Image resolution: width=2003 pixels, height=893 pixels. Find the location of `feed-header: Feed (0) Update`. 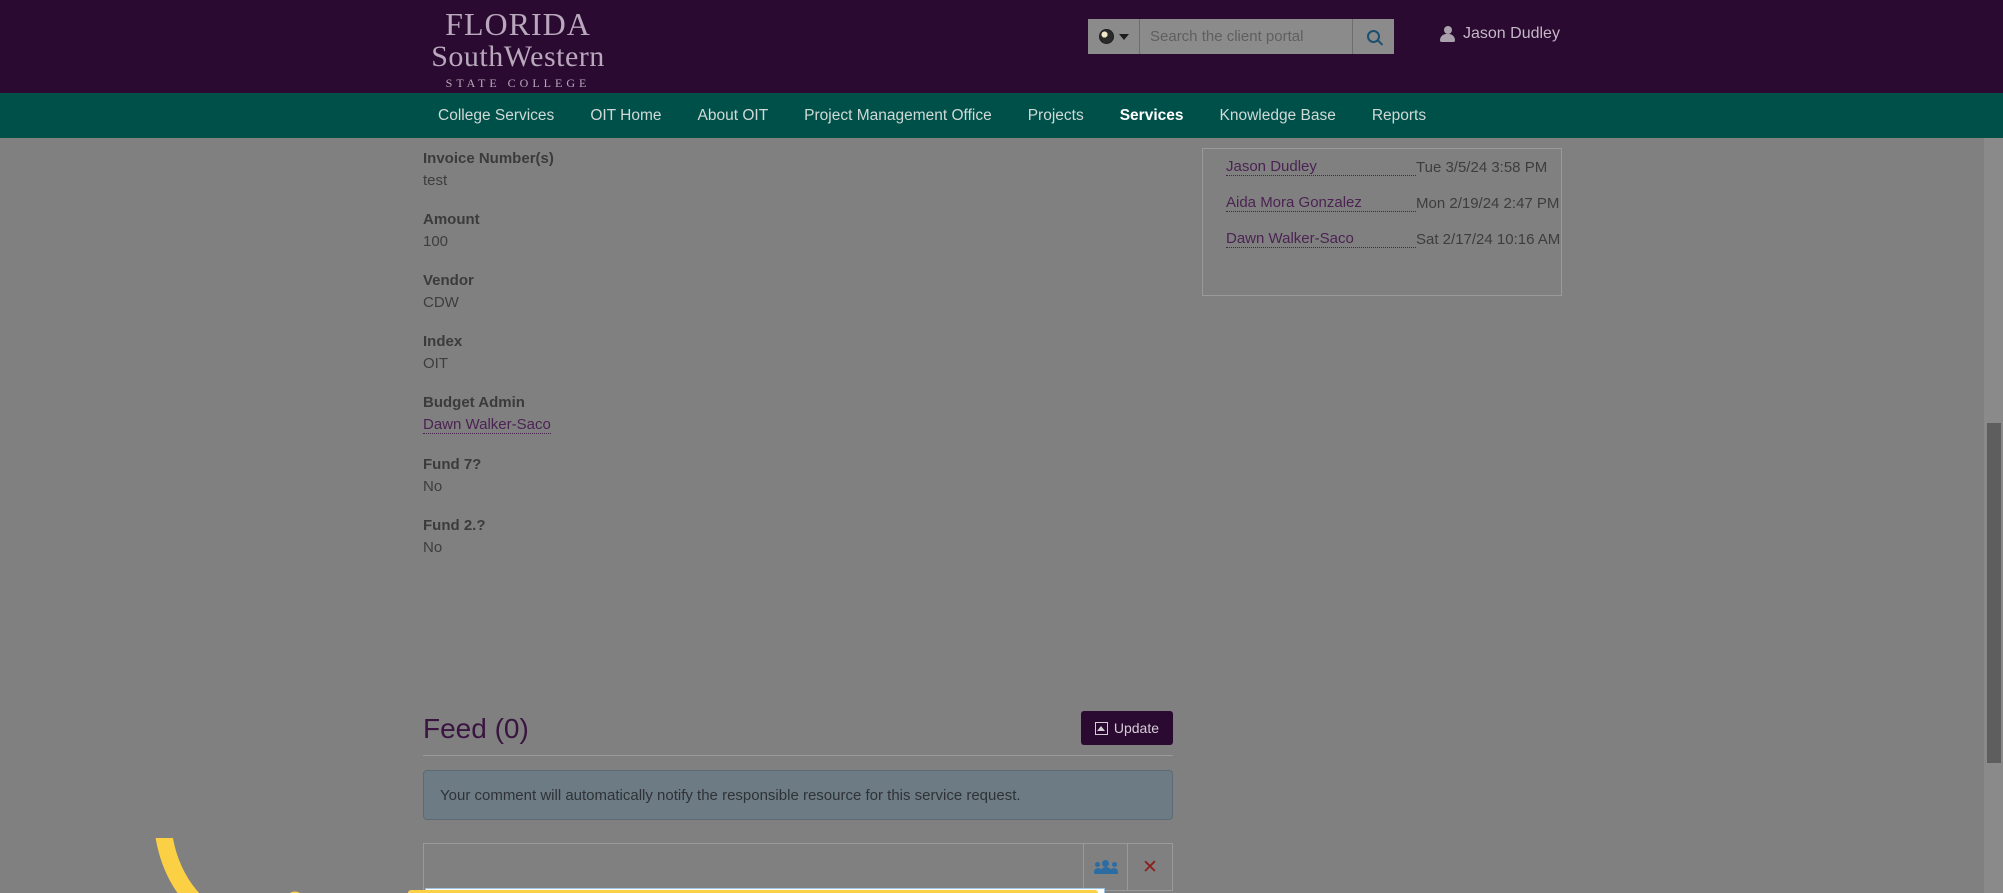

feed-header: Feed (0) Update is located at coordinates (798, 733).